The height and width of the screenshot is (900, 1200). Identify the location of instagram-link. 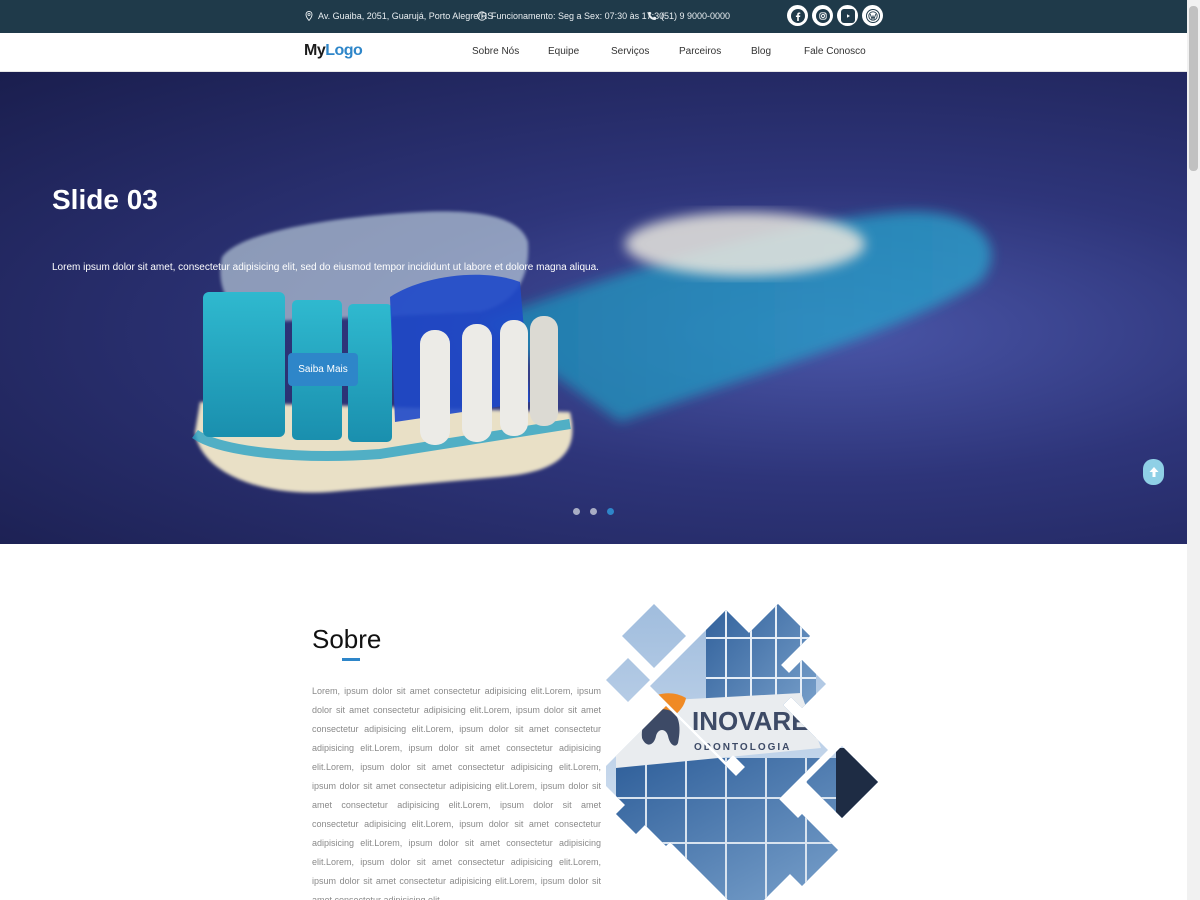
(822, 15).